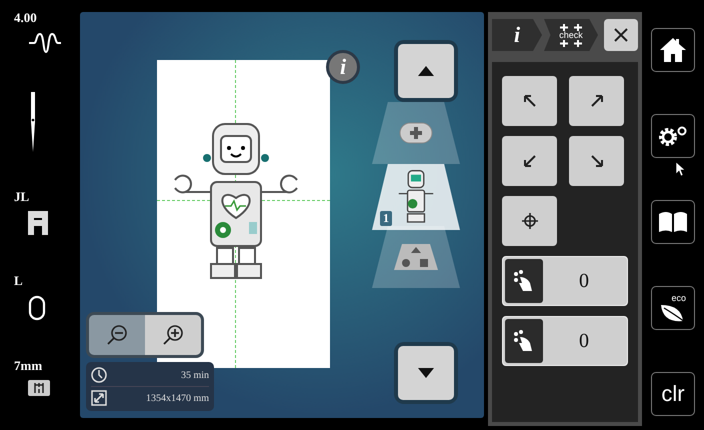  Describe the element at coordinates (25, 18) in the screenshot. I see `setting-value: 4.00` at that location.